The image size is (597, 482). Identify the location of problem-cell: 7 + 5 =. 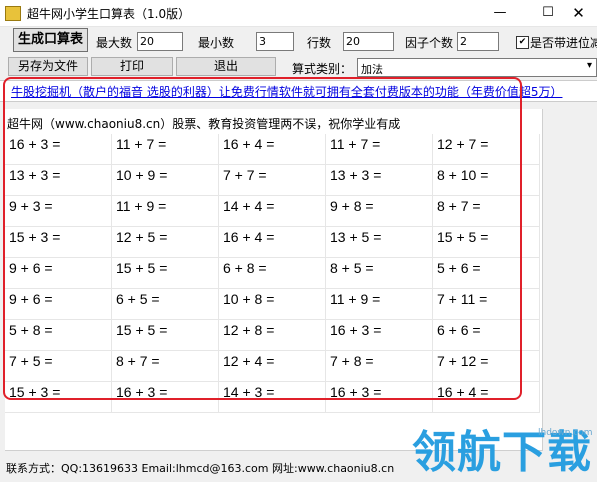
(58, 366).